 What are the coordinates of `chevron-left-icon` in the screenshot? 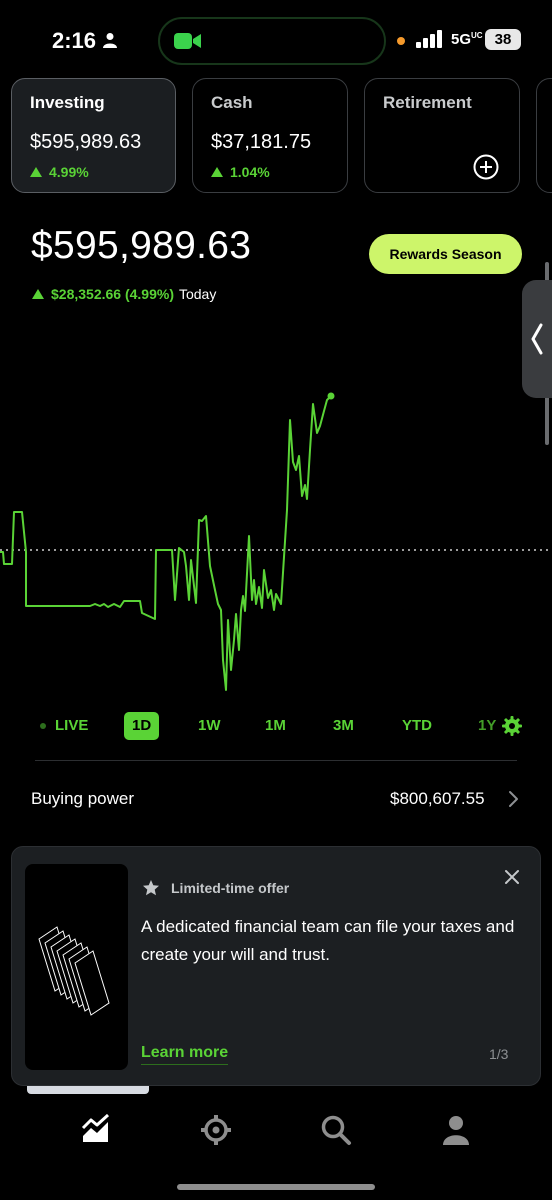 It's located at (537, 339).